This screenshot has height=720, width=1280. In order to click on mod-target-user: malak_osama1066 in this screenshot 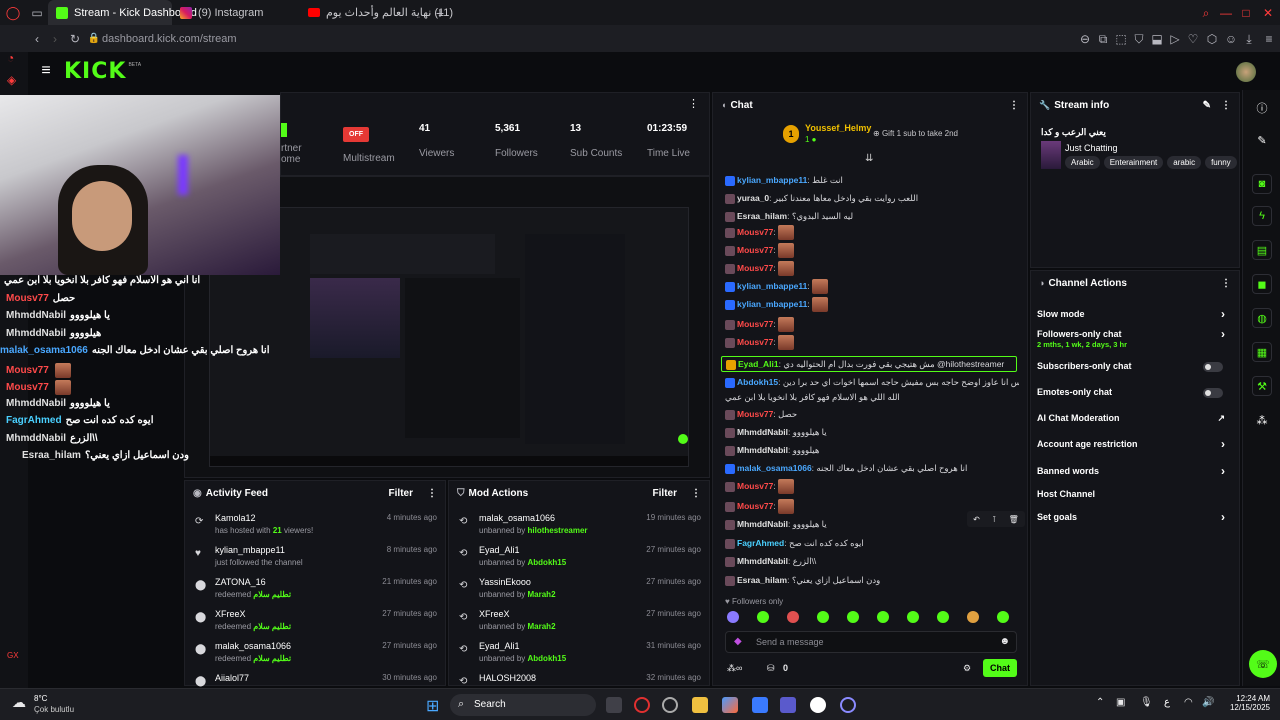, I will do `click(517, 518)`.